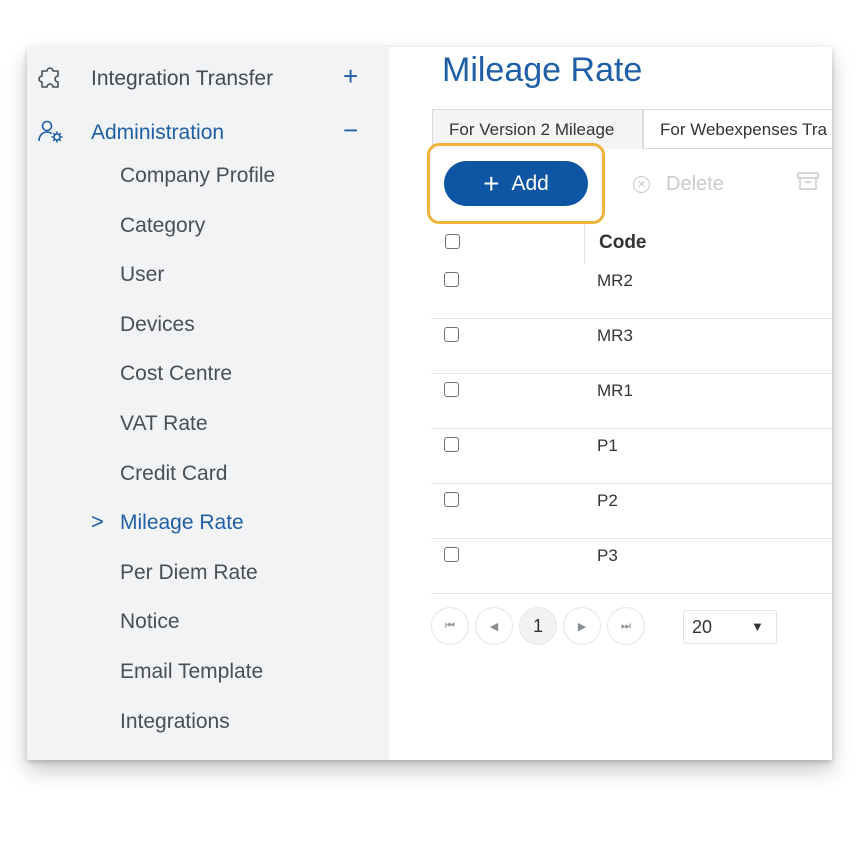  I want to click on table-row: P1, so click(631, 456).